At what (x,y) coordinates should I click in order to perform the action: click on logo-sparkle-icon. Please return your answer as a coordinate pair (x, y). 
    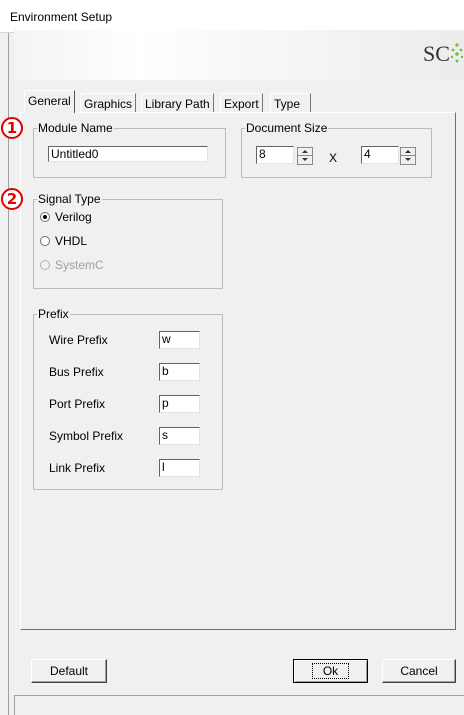
    Looking at the image, I should click on (457, 53).